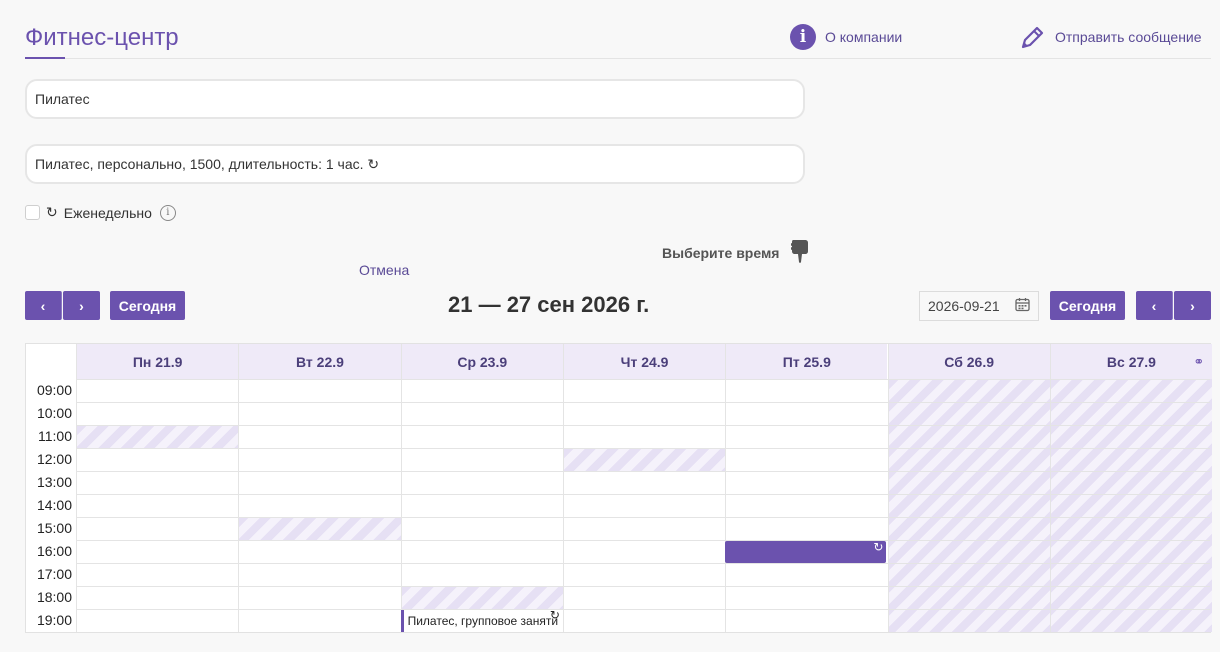 The width and height of the screenshot is (1220, 652). I want to click on time-label: 18:00, so click(54, 597).